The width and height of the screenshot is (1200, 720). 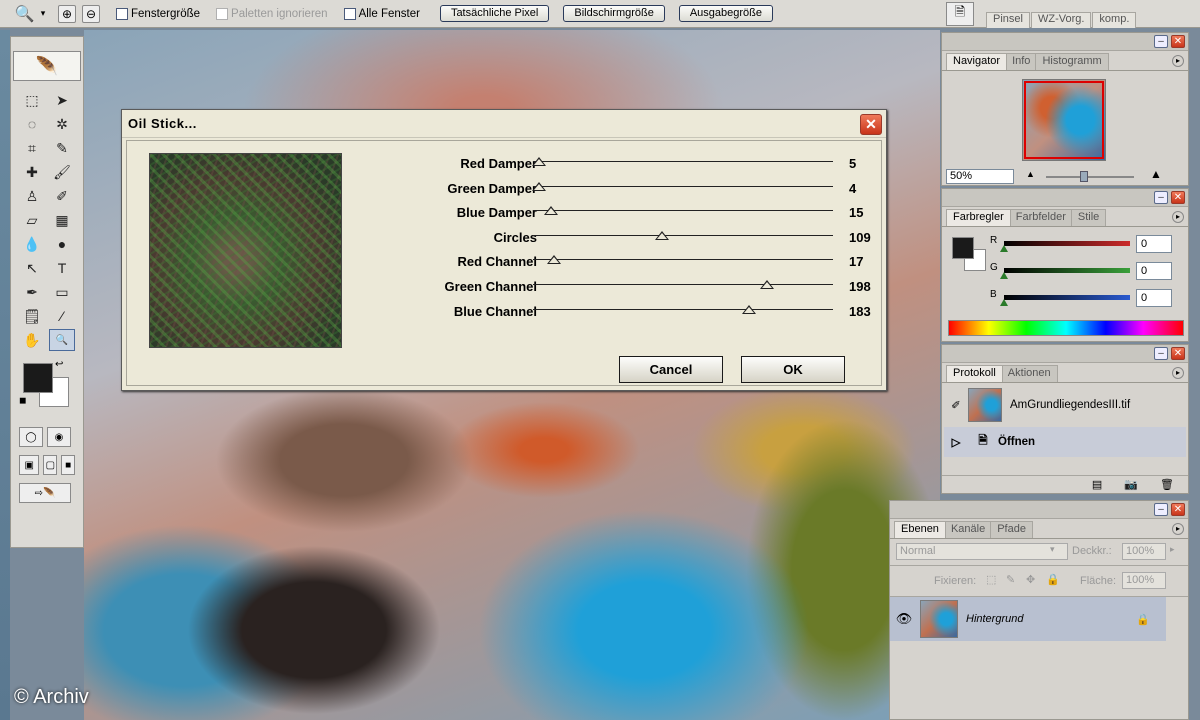 I want to click on crop-tool-icon: ⌗, so click(x=32, y=148).